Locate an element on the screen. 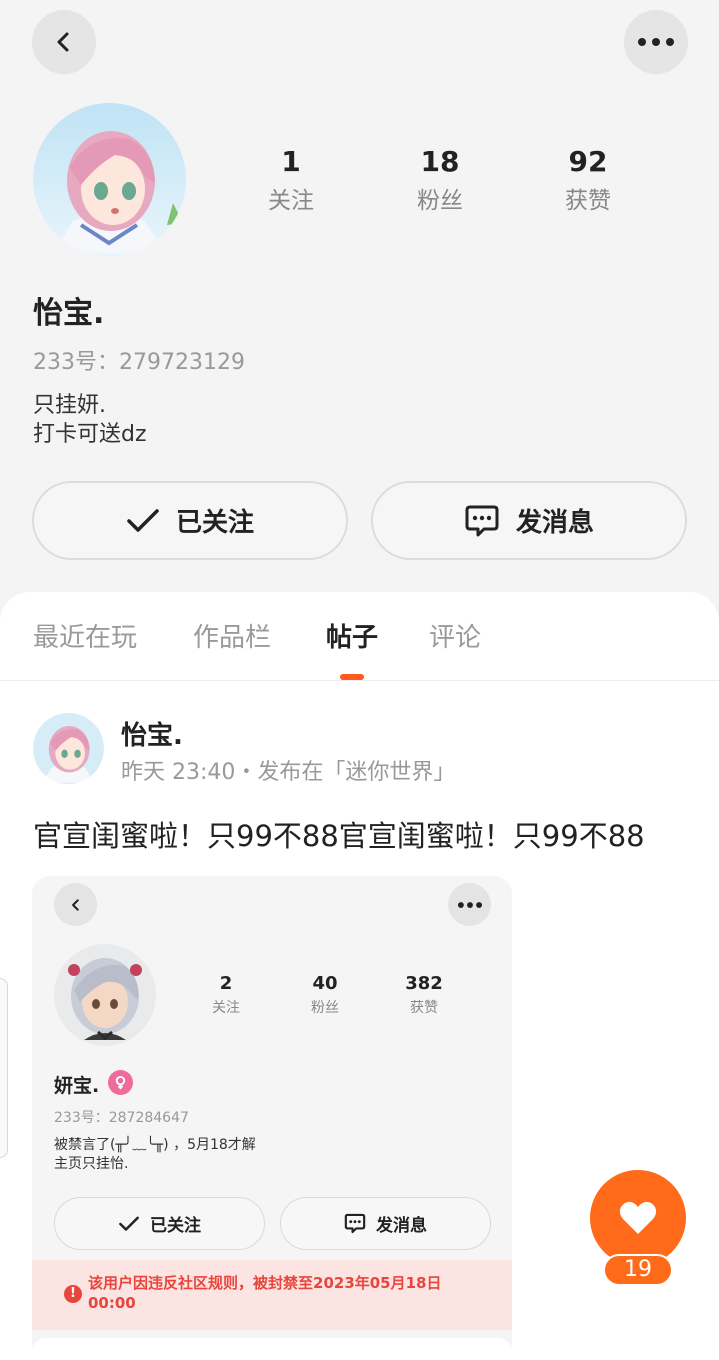  like-count: 19 is located at coordinates (638, 1270).